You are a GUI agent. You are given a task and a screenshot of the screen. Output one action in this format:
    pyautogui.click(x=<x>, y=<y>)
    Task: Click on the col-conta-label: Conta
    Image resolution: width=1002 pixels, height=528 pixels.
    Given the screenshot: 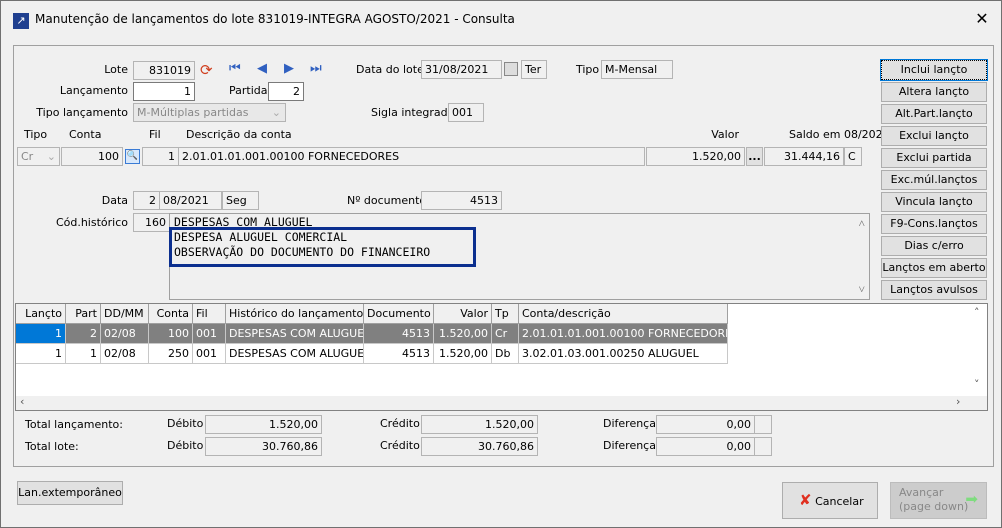 What is the action you would take?
    pyautogui.click(x=85, y=134)
    